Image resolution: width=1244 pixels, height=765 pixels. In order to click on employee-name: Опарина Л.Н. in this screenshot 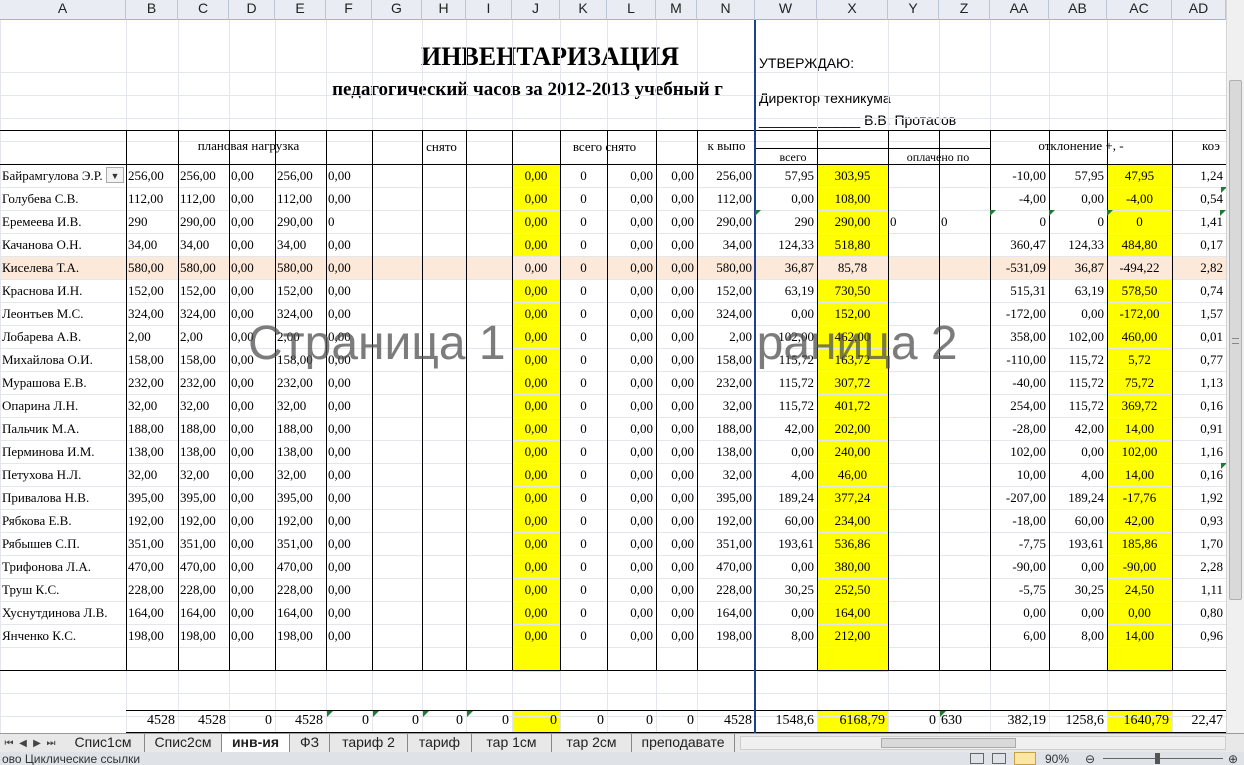, I will do `click(63, 406)`.